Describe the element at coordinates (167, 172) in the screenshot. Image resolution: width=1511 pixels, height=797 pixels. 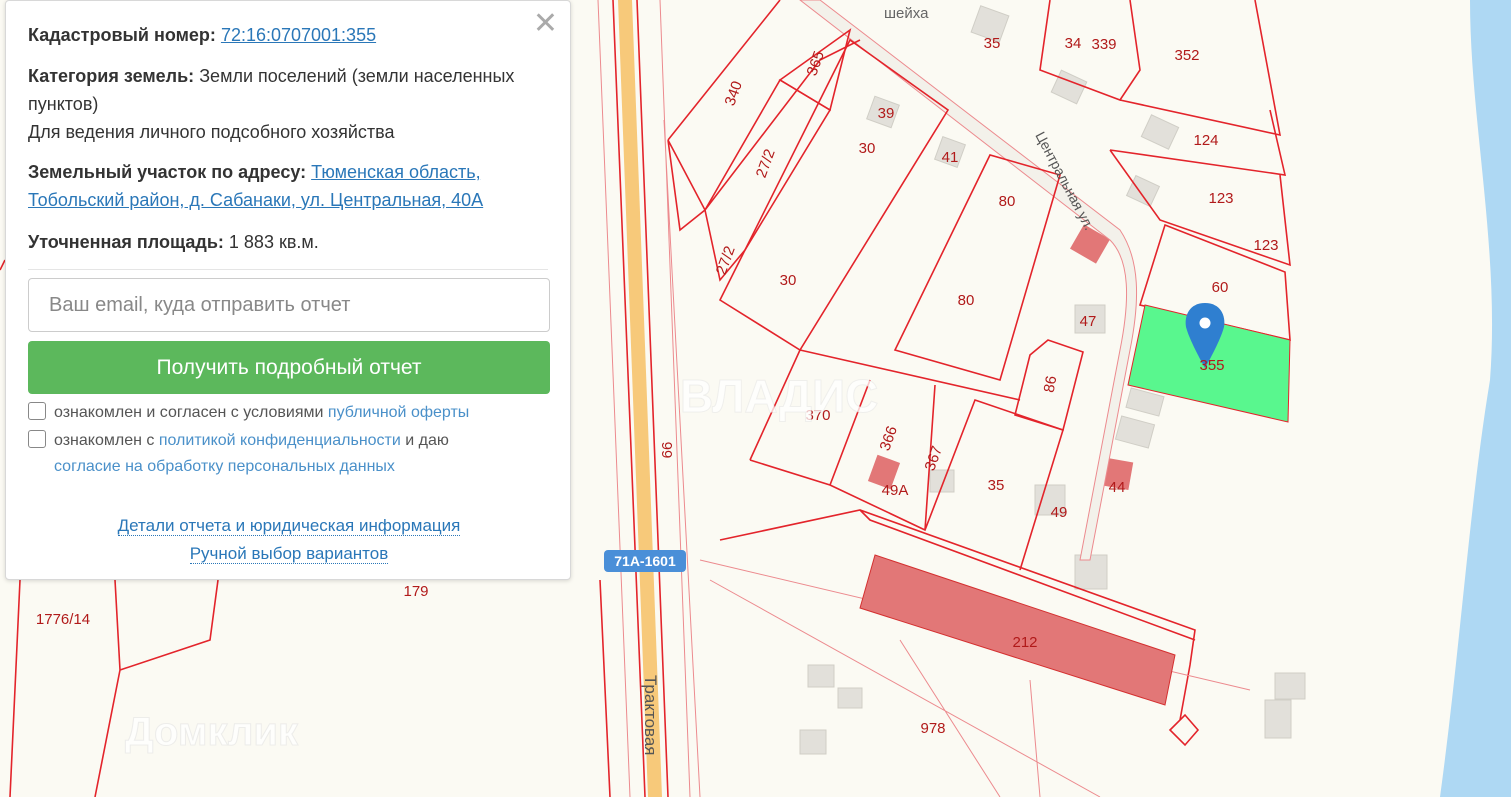
I see `address-label: Земельный участок по адресу:` at that location.